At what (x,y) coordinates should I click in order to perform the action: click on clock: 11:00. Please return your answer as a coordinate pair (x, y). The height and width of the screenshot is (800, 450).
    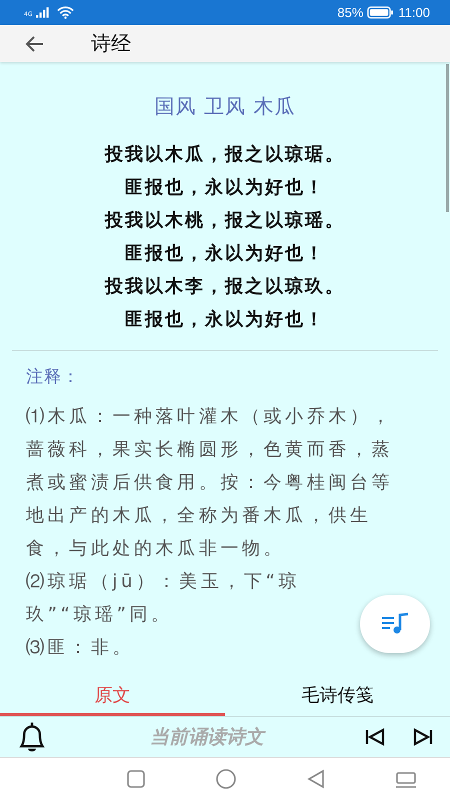
    Looking at the image, I should click on (414, 12).